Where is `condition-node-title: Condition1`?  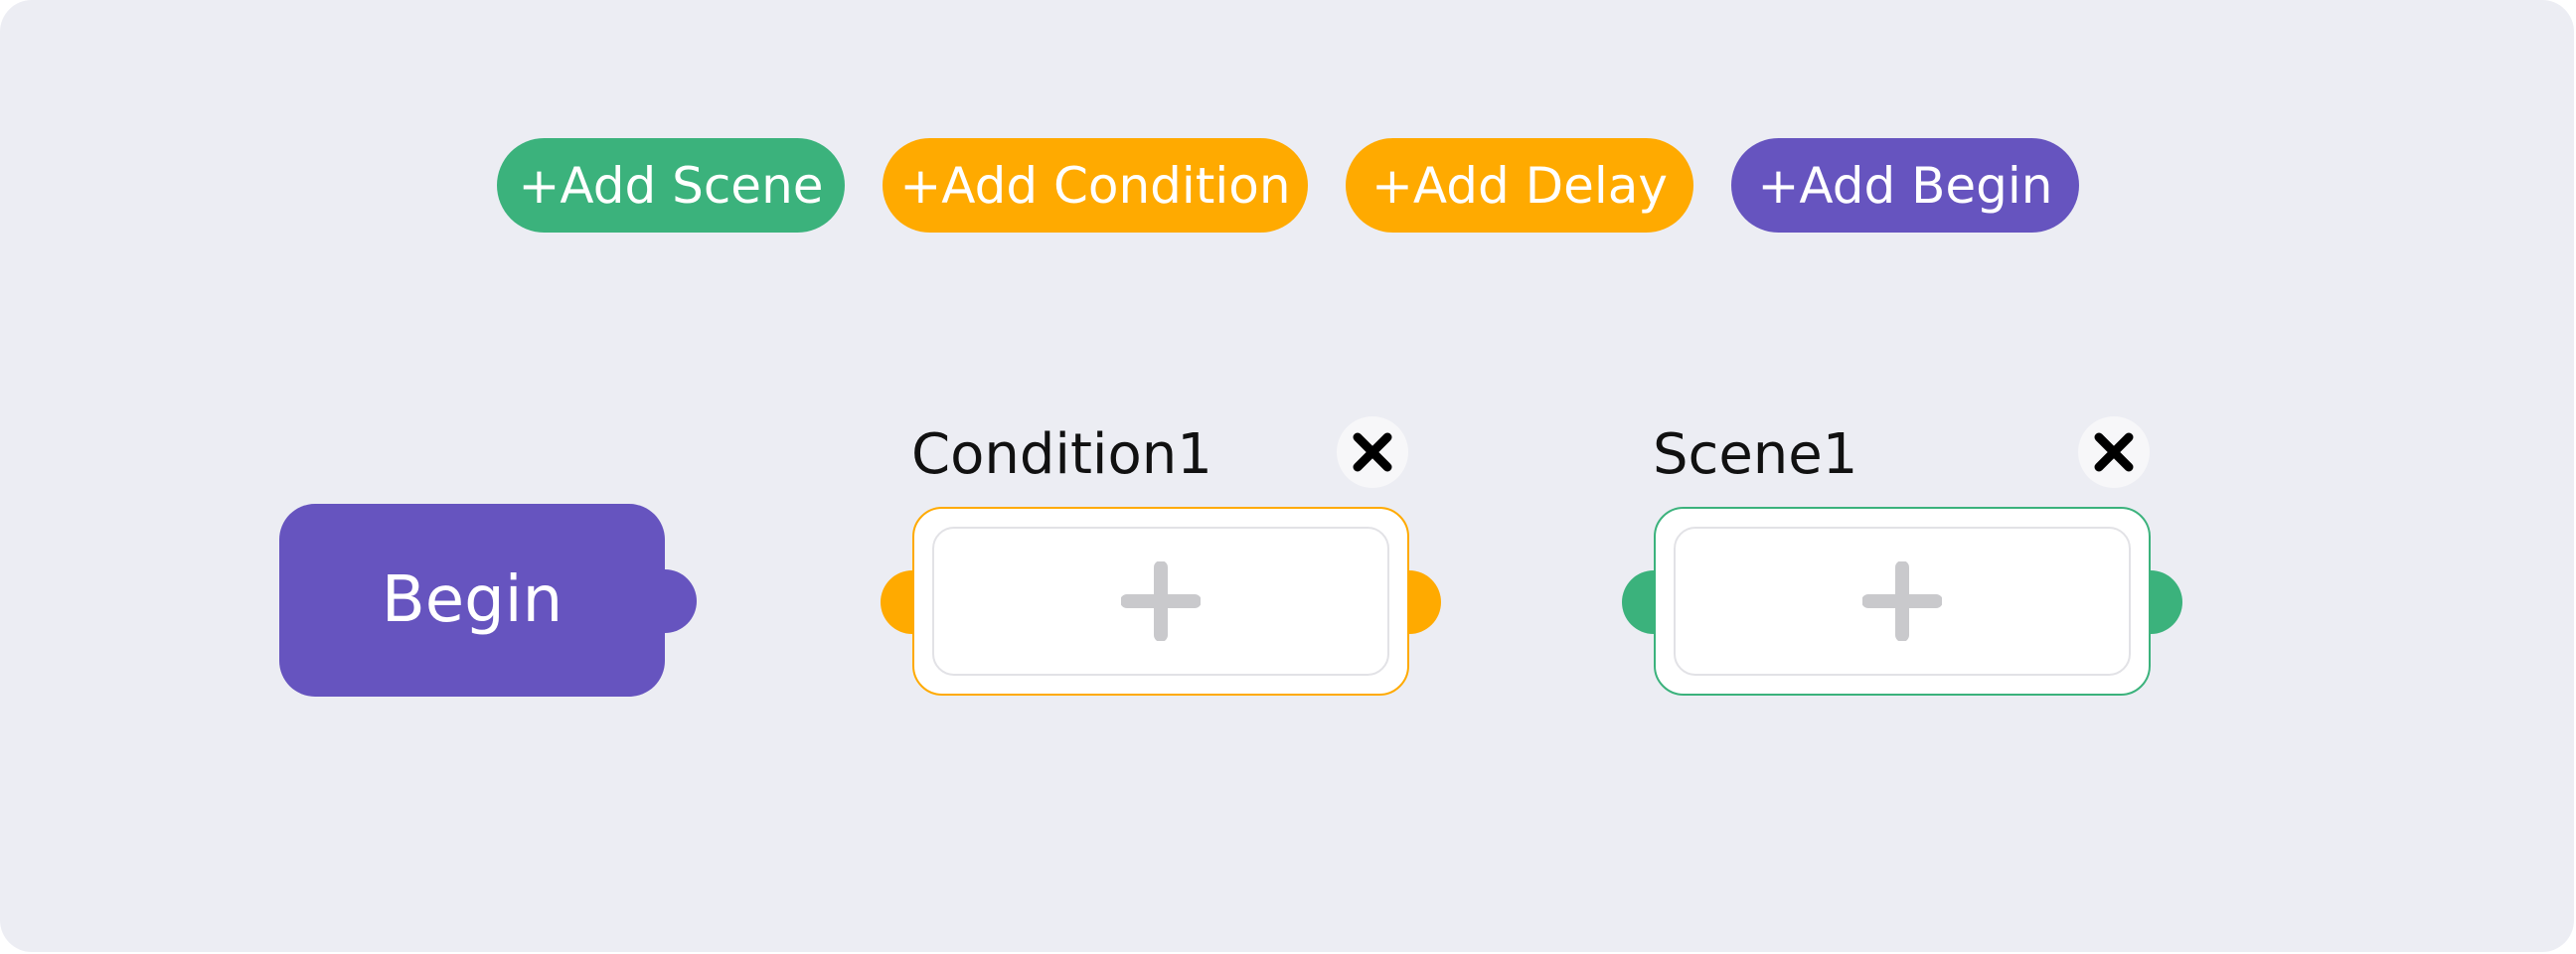 condition-node-title: Condition1 is located at coordinates (1061, 454).